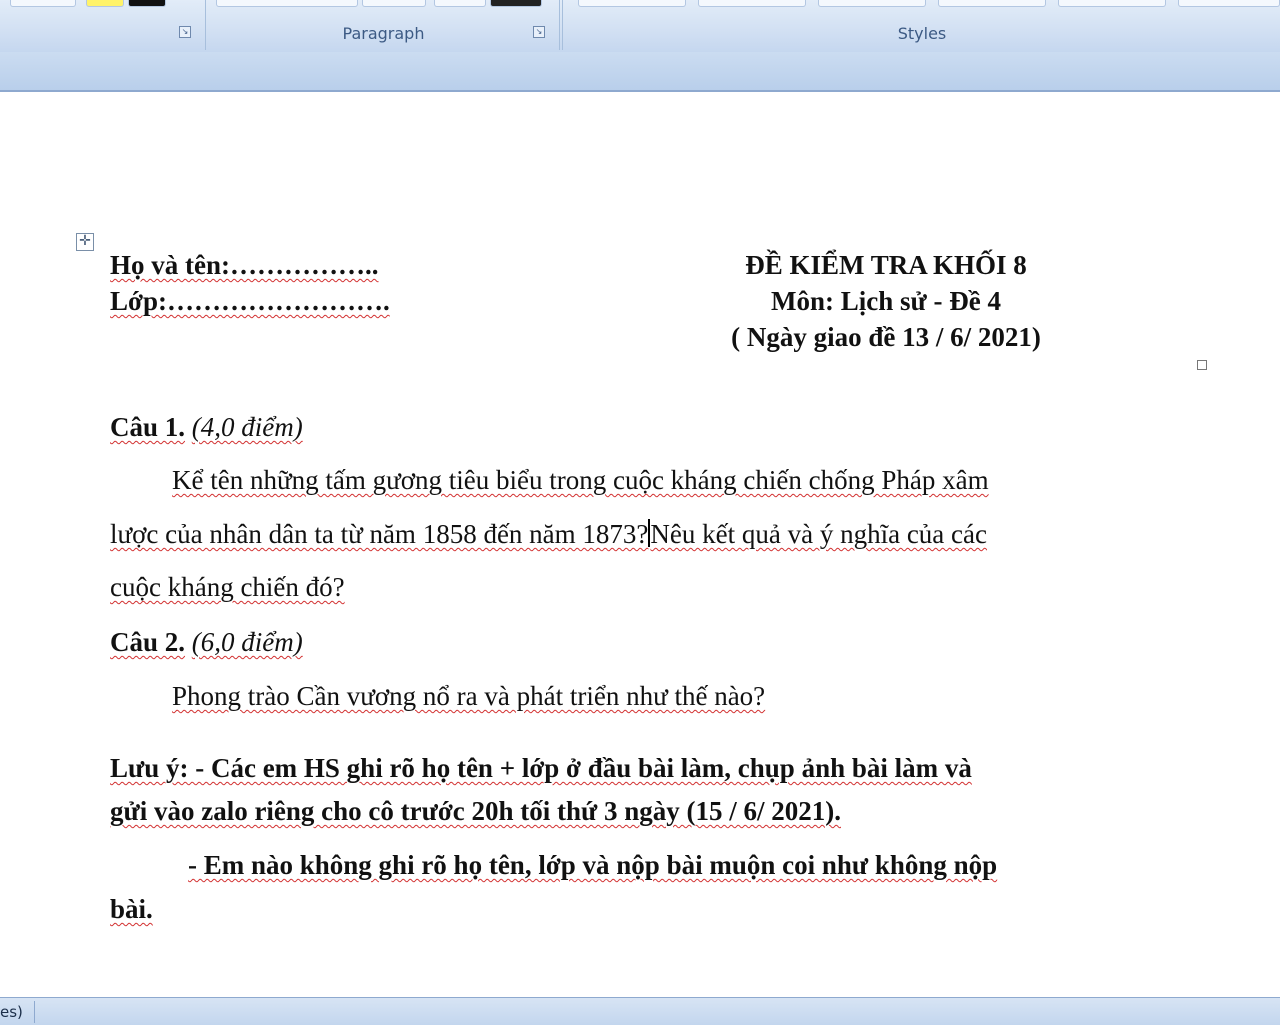 The image size is (1280, 1025). Describe the element at coordinates (640, 72) in the screenshot. I see `ruler-area` at that location.